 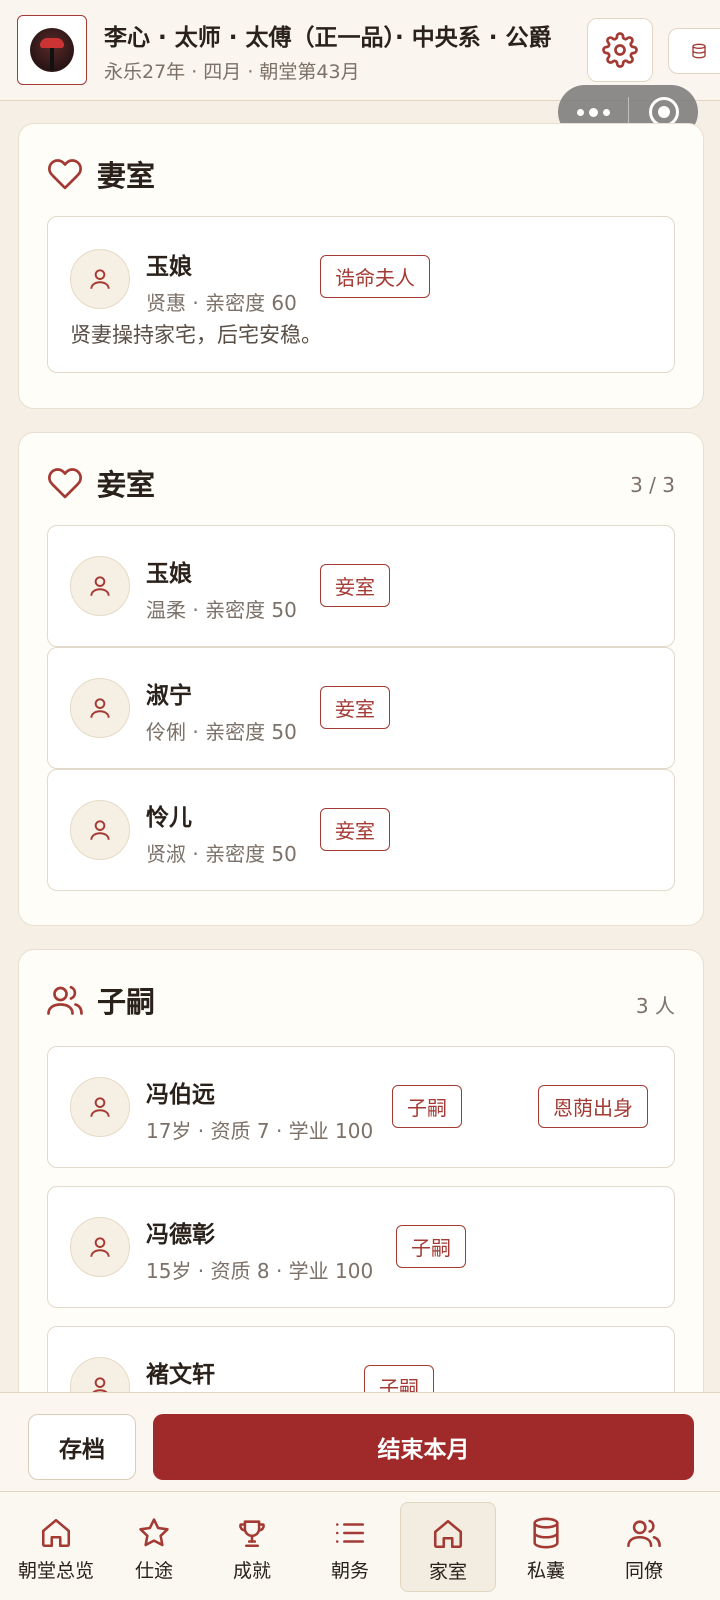 I want to click on children-section-header: 子嗣, so click(x=101, y=1000).